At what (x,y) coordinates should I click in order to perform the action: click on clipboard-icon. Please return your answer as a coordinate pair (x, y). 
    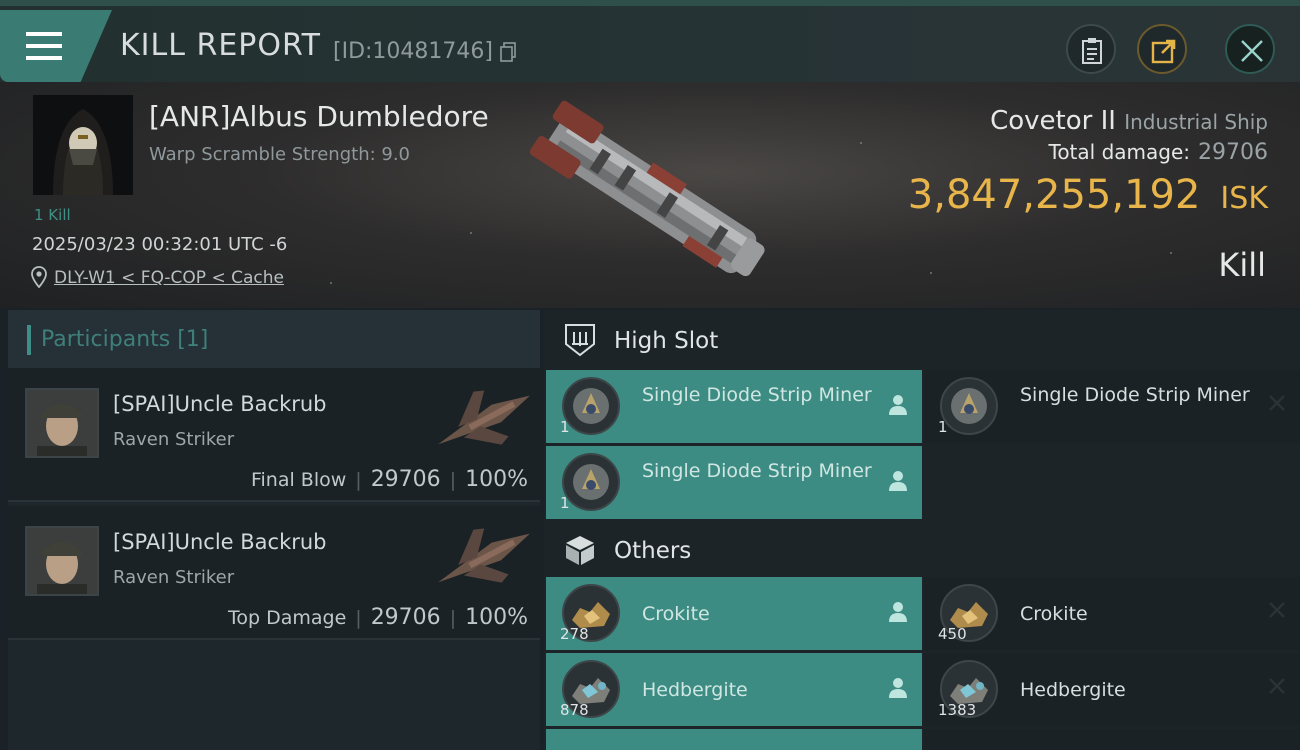
    Looking at the image, I should click on (1092, 51).